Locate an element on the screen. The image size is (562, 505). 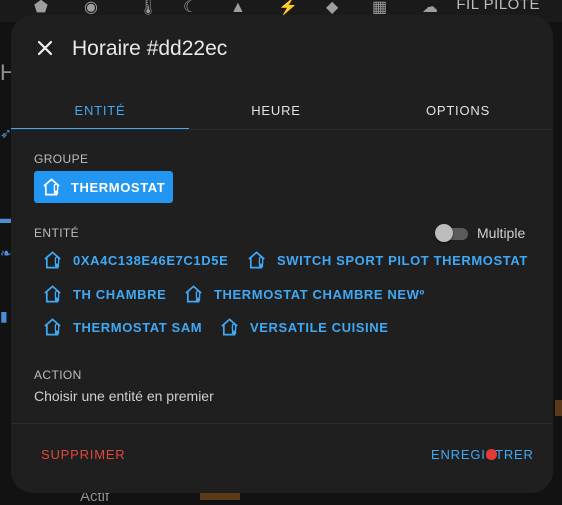
entity-item: VERSATILE CUISINE is located at coordinates (304, 327).